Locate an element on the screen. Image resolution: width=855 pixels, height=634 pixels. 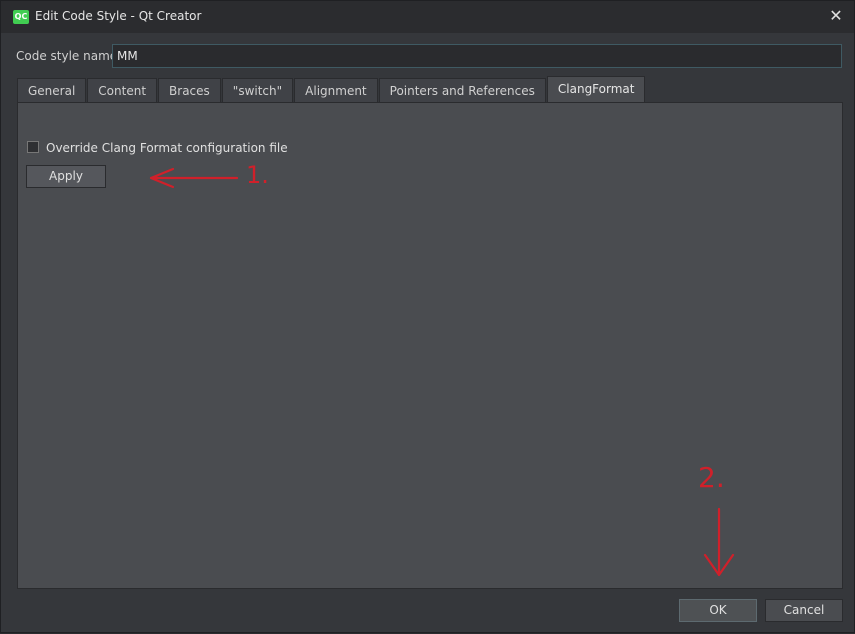
override-clang-format-checkbox is located at coordinates (33, 147).